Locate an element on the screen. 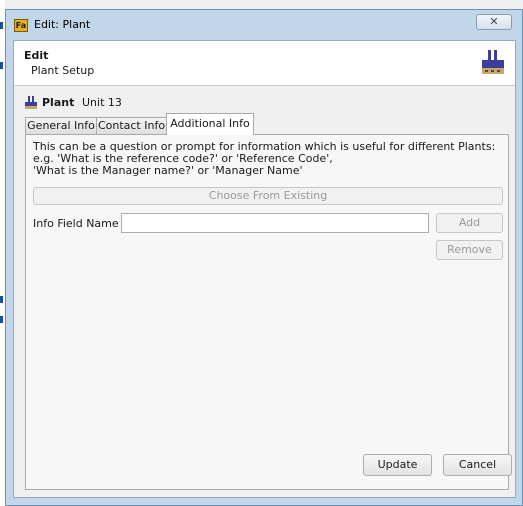  update-button: Update is located at coordinates (397, 465).